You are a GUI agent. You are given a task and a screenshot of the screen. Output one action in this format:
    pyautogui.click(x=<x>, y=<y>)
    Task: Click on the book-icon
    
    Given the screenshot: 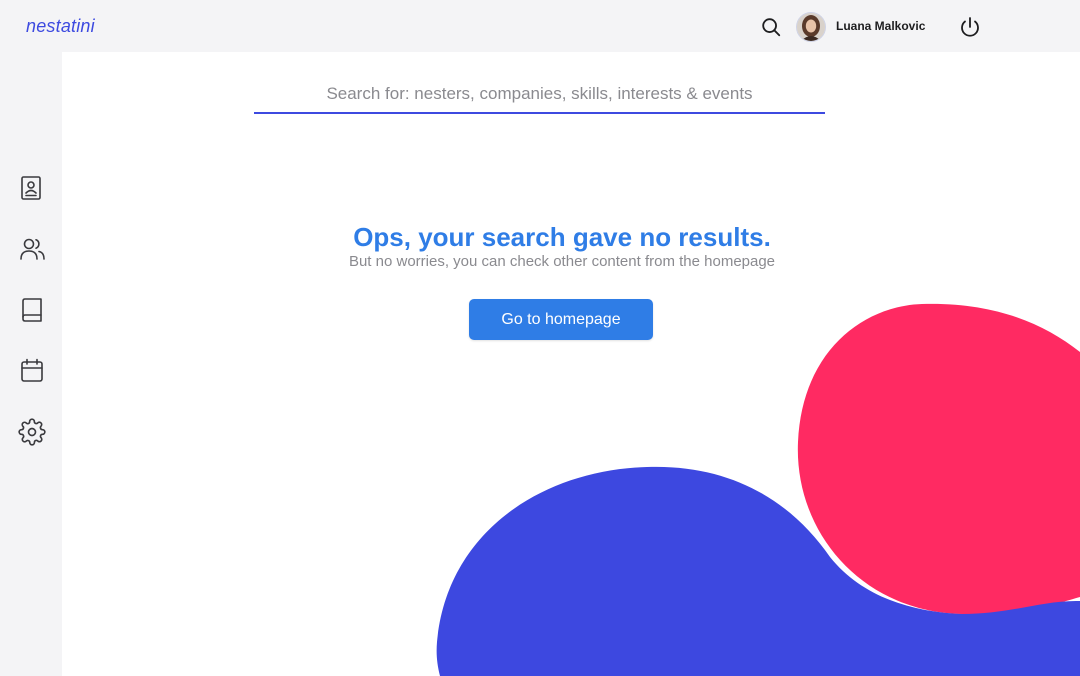 What is the action you would take?
    pyautogui.click(x=32, y=310)
    